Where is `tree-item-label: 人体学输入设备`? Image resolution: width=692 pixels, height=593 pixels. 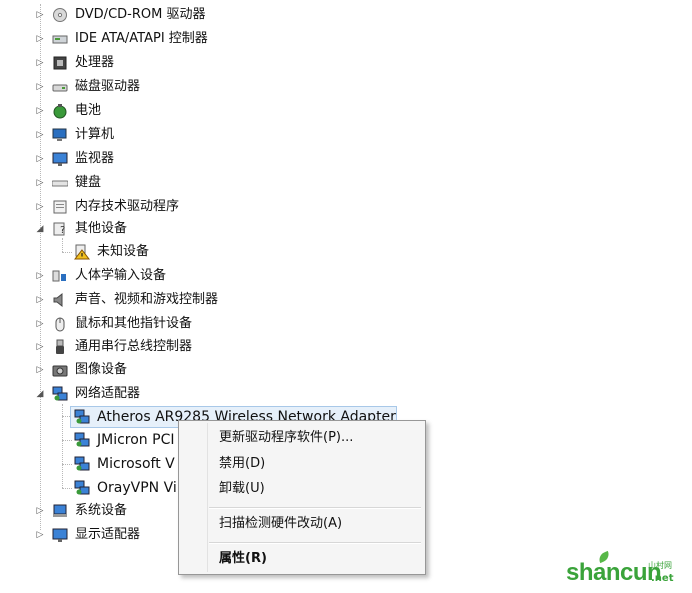 tree-item-label: 人体学输入设备 is located at coordinates (121, 275).